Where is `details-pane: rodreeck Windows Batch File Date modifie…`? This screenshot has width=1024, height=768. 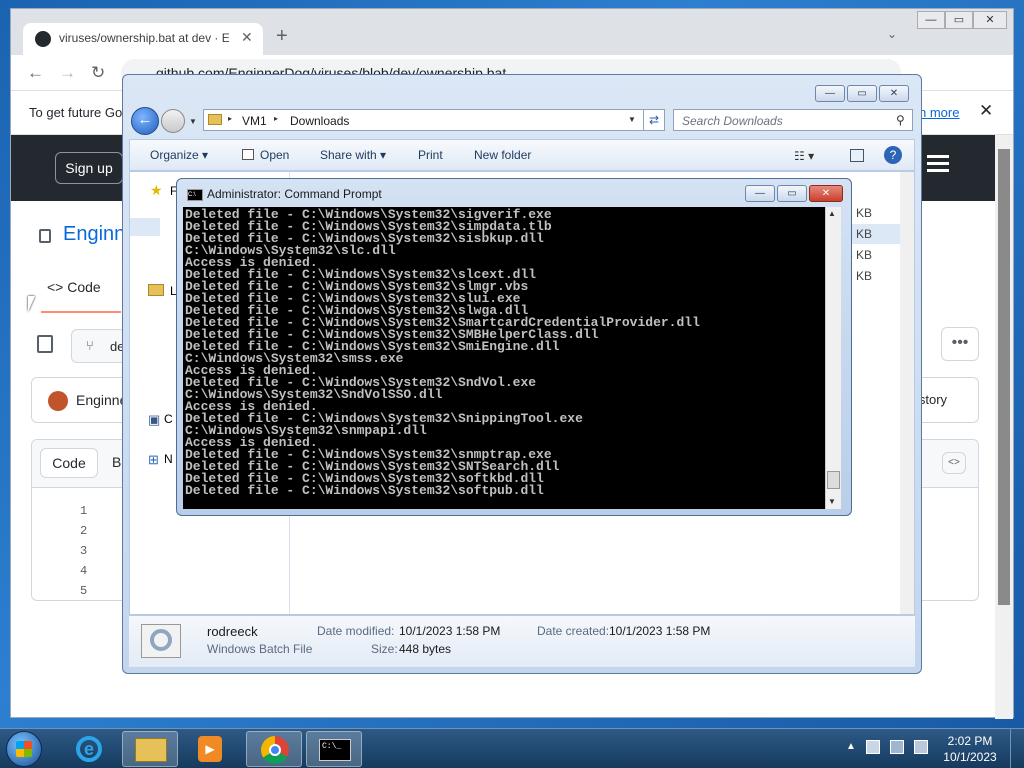
details-pane: rodreeck Windows Batch File Date modifie… is located at coordinates (522, 641).